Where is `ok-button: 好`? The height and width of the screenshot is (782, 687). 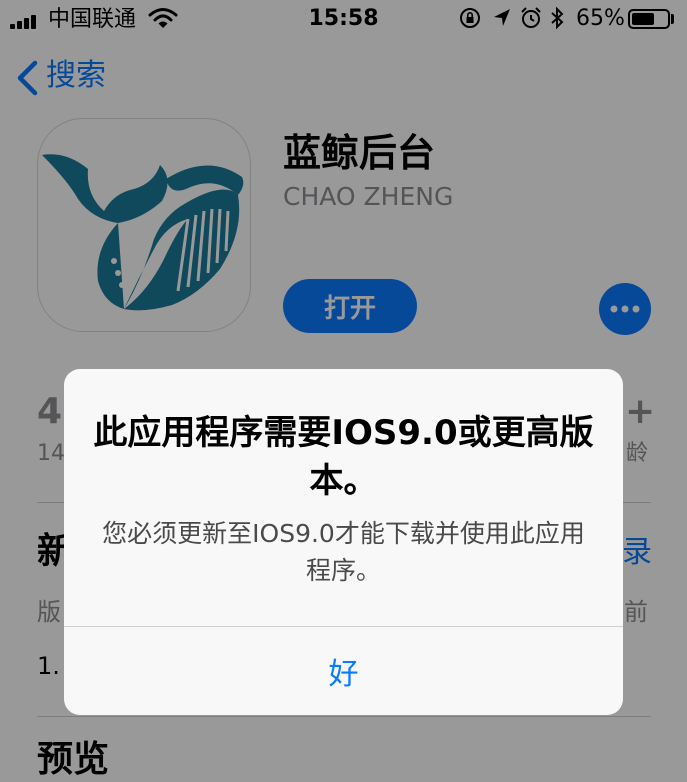 ok-button: 好 is located at coordinates (343, 671).